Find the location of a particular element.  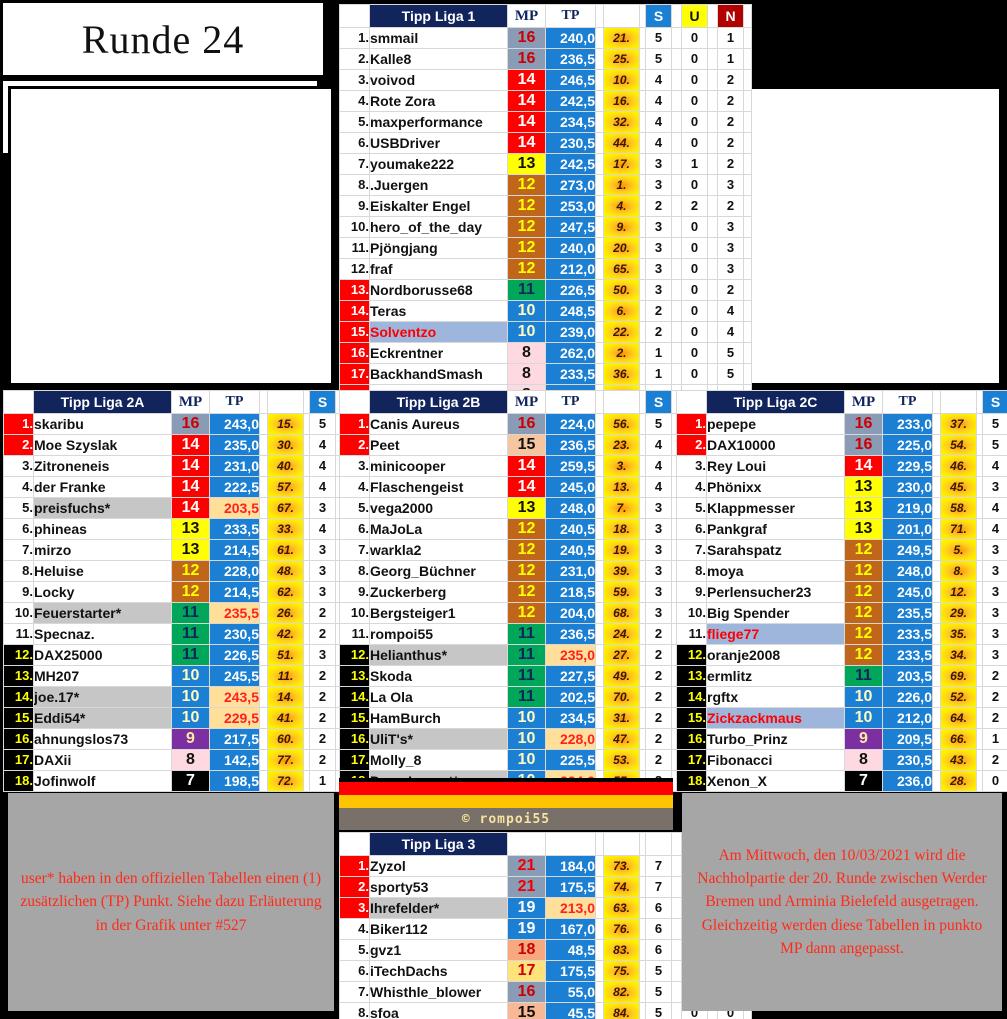

league-title-liga2b: Tipp Liga 2B is located at coordinates (438, 402).